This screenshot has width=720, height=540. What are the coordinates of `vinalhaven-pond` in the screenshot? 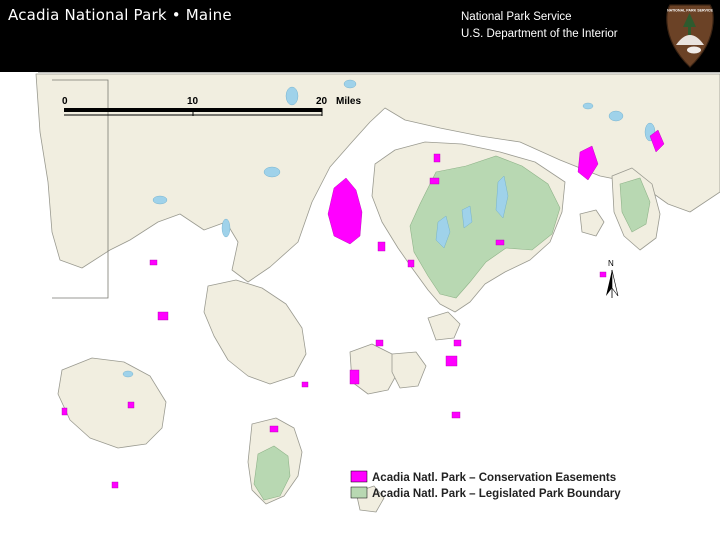 It's located at (128, 374).